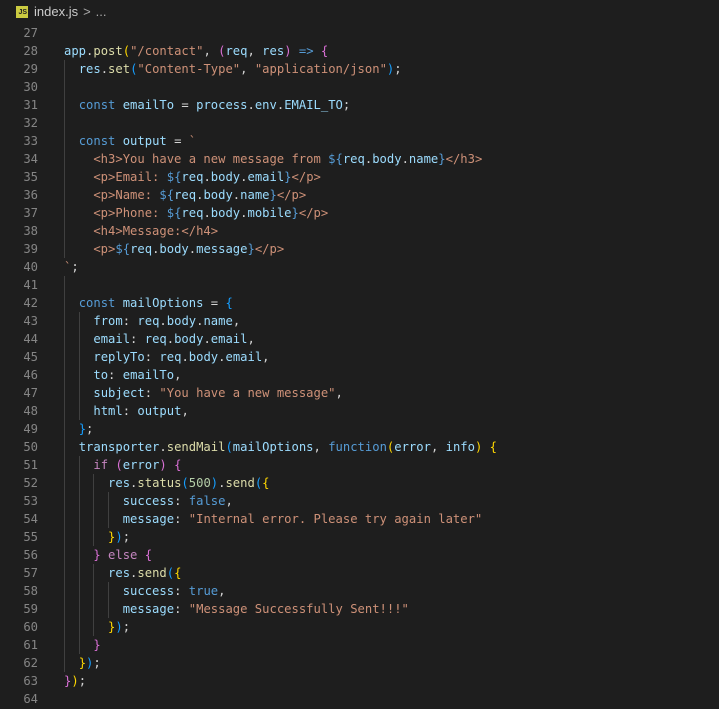 This screenshot has height=709, width=719. Describe the element at coordinates (359, 375) in the screenshot. I see `code-line: 46 to: emailTo,` at that location.